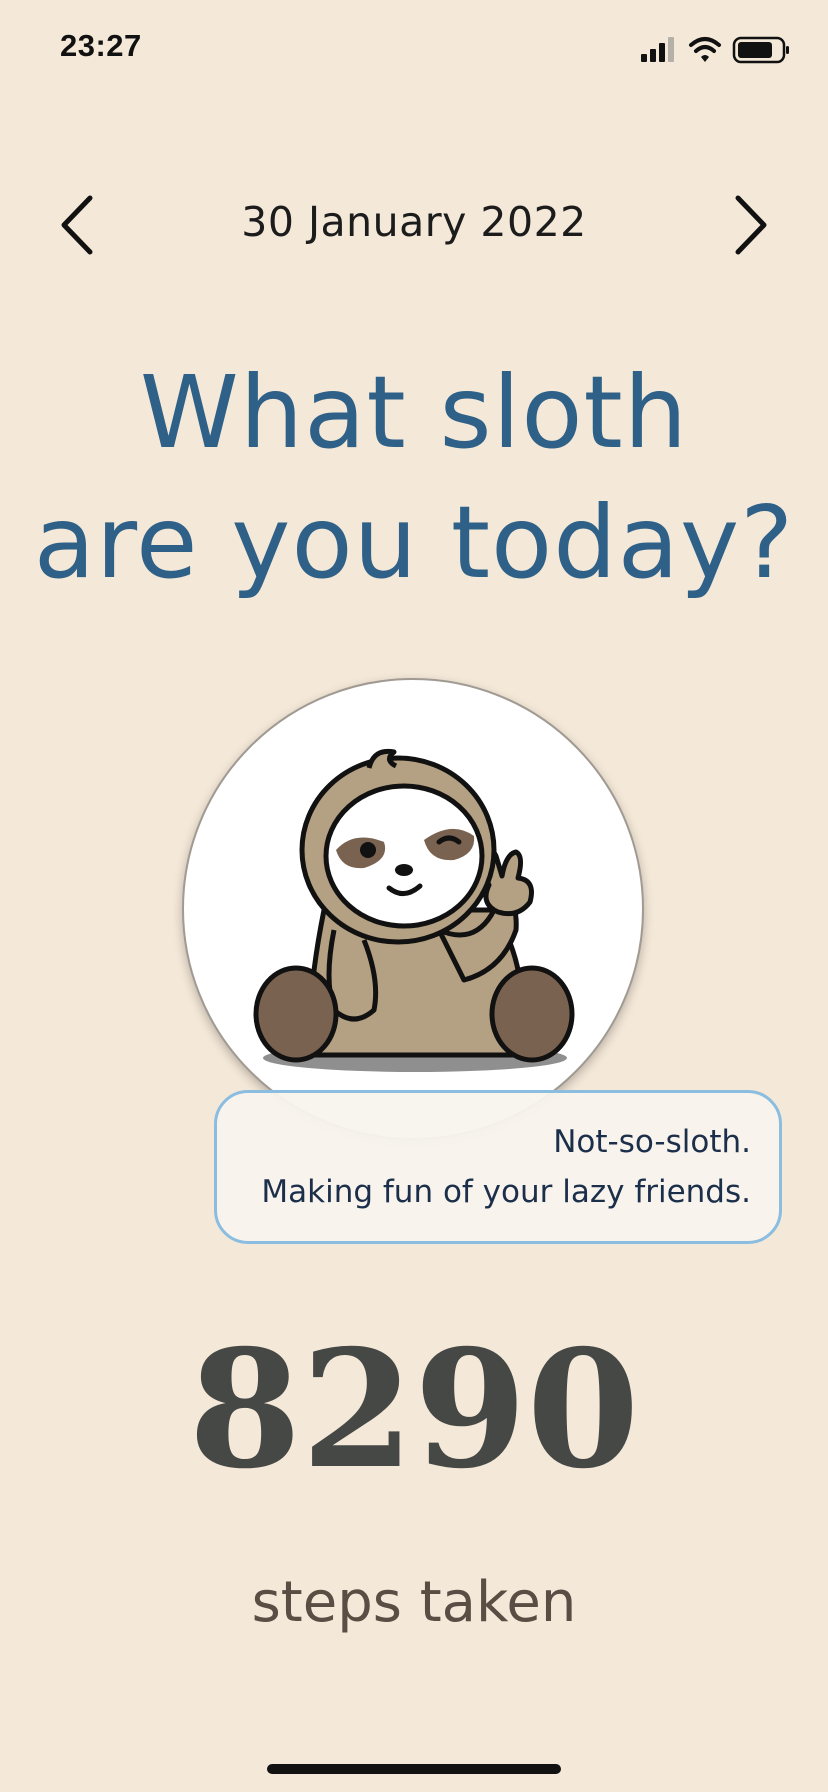  I want to click on status-icons, so click(708, 50).